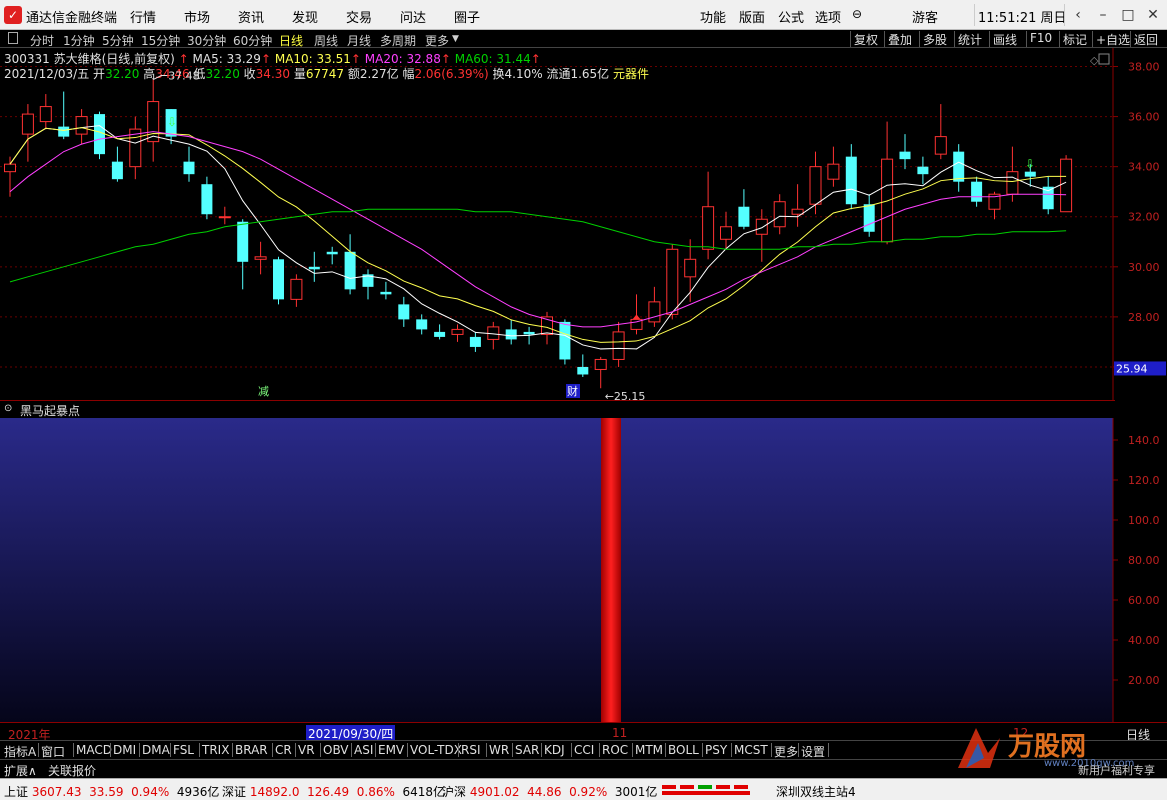 This screenshot has width=1167, height=800. Describe the element at coordinates (615, 750) in the screenshot. I see `indicator-tab-19: ROC` at that location.